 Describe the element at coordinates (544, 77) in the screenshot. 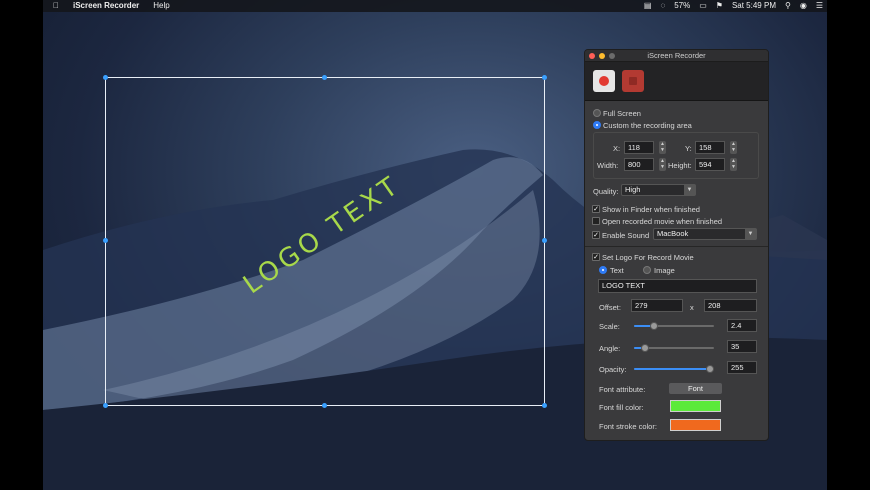

I see `resize-handle-top-right` at that location.